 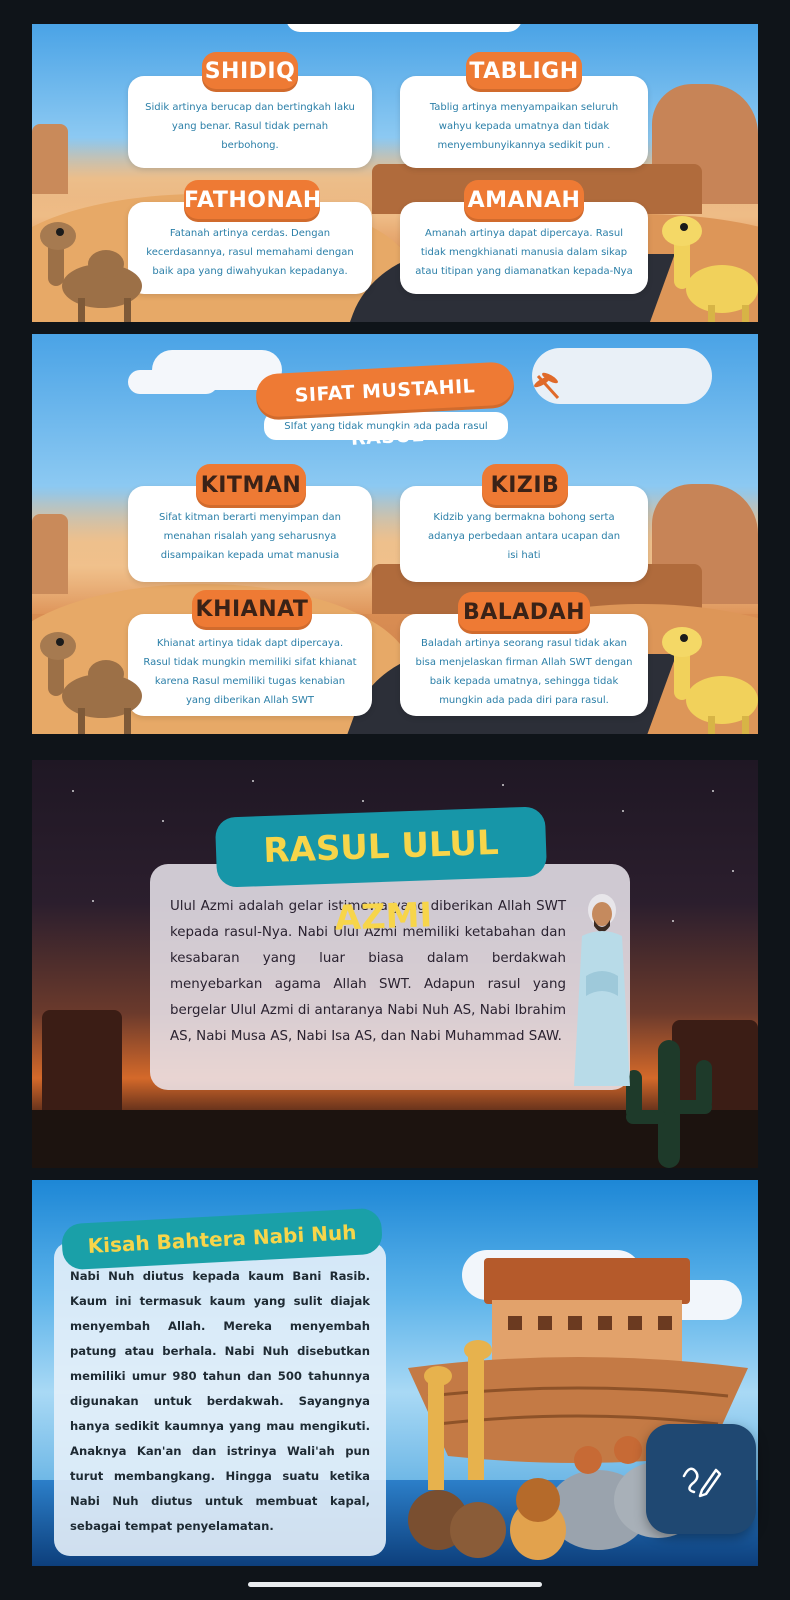 I want to click on pill-amanah: AMANAH, so click(x=524, y=201).